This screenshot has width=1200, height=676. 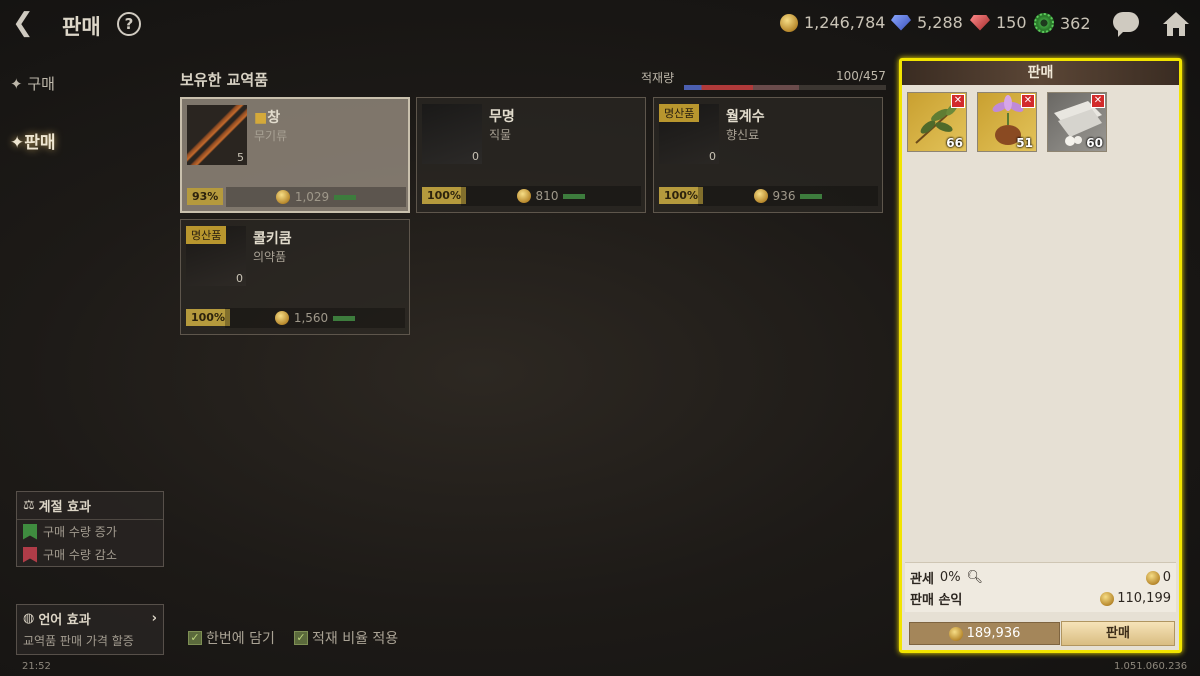 What do you see at coordinates (355, 639) in the screenshot?
I see `apply-ratio-label: 적재 비율 적용` at bounding box center [355, 639].